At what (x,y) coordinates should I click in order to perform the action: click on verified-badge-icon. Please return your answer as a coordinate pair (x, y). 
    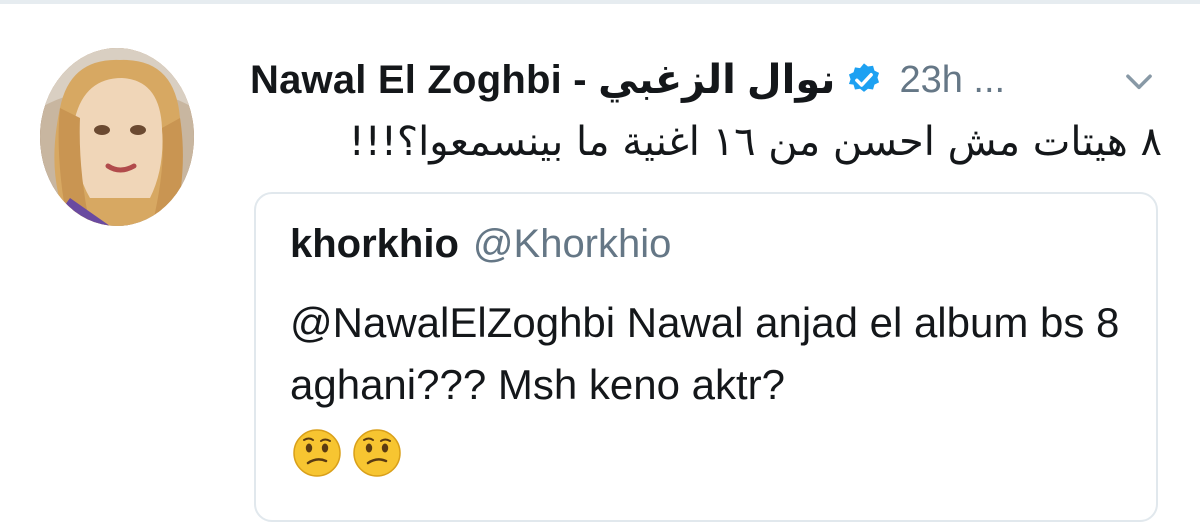
    Looking at the image, I should click on (864, 80).